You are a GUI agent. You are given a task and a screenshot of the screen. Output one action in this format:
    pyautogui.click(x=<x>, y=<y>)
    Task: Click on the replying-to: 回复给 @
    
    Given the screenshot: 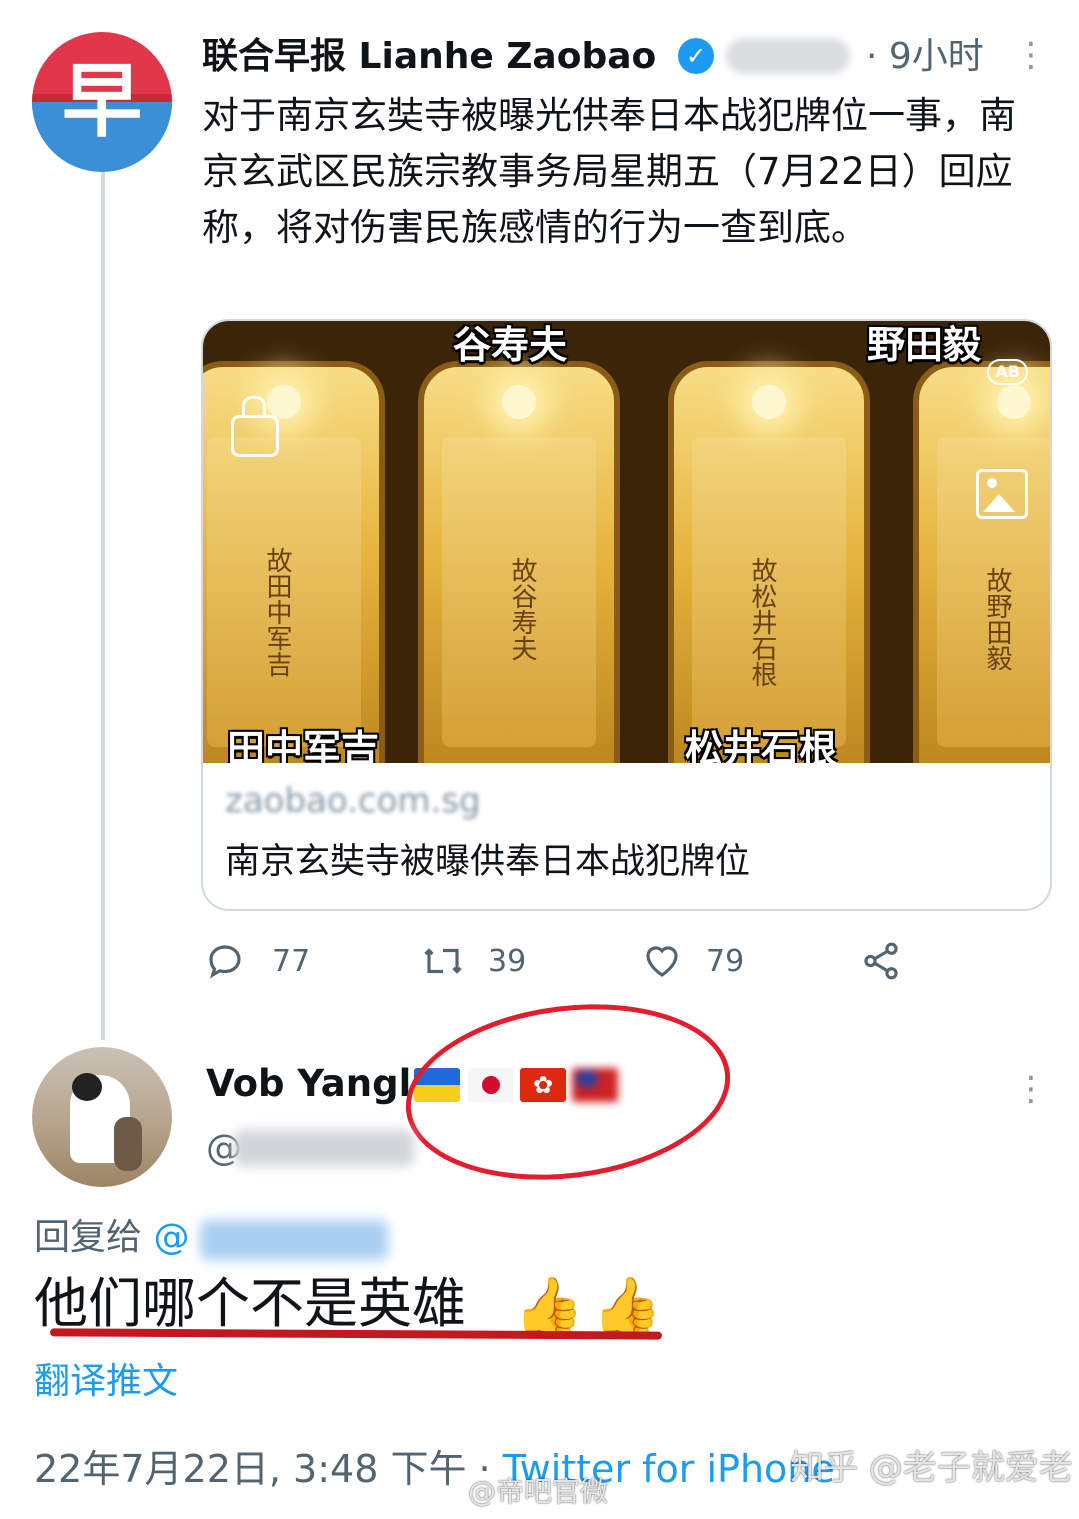 What is the action you would take?
    pyautogui.click(x=111, y=1238)
    